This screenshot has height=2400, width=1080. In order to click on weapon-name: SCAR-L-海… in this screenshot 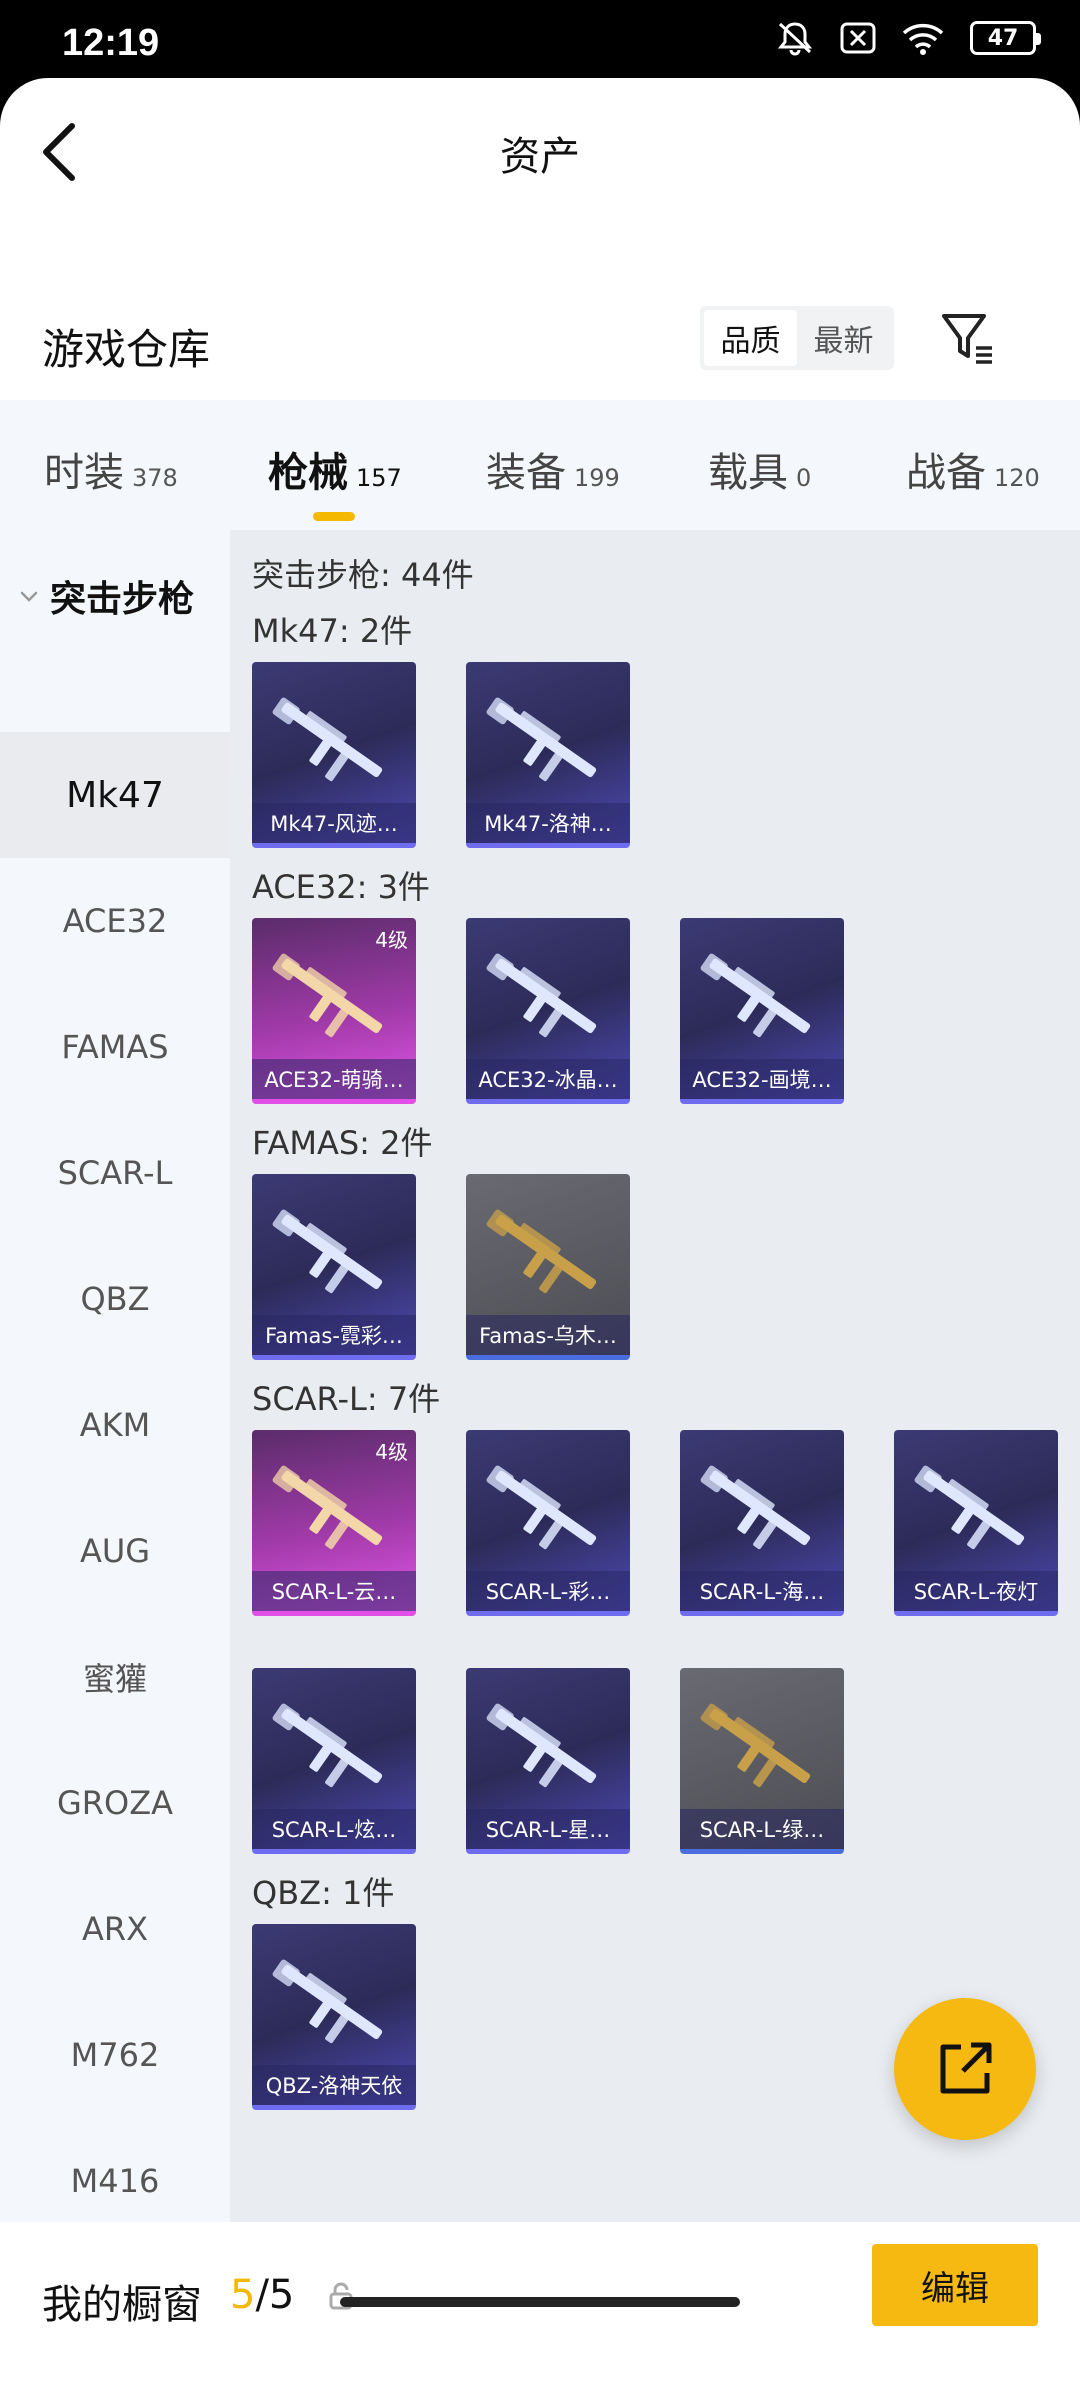, I will do `click(762, 1591)`.